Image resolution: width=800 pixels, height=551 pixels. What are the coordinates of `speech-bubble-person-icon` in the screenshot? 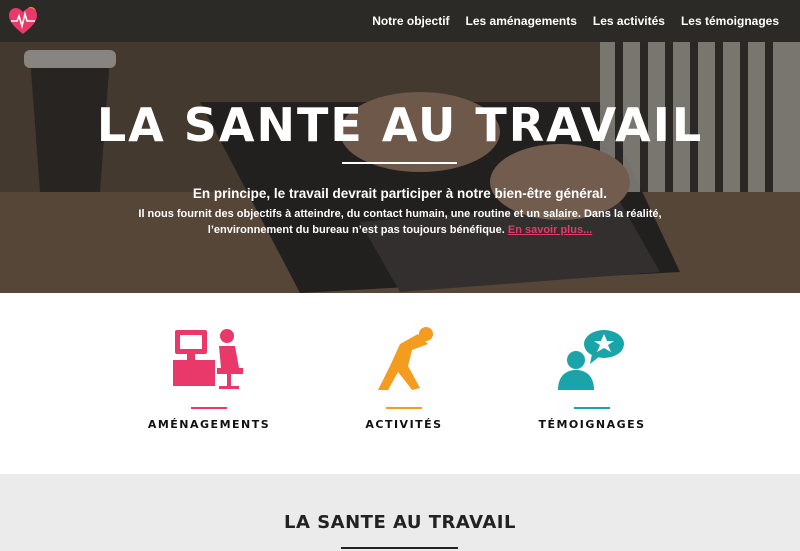 It's located at (591, 360).